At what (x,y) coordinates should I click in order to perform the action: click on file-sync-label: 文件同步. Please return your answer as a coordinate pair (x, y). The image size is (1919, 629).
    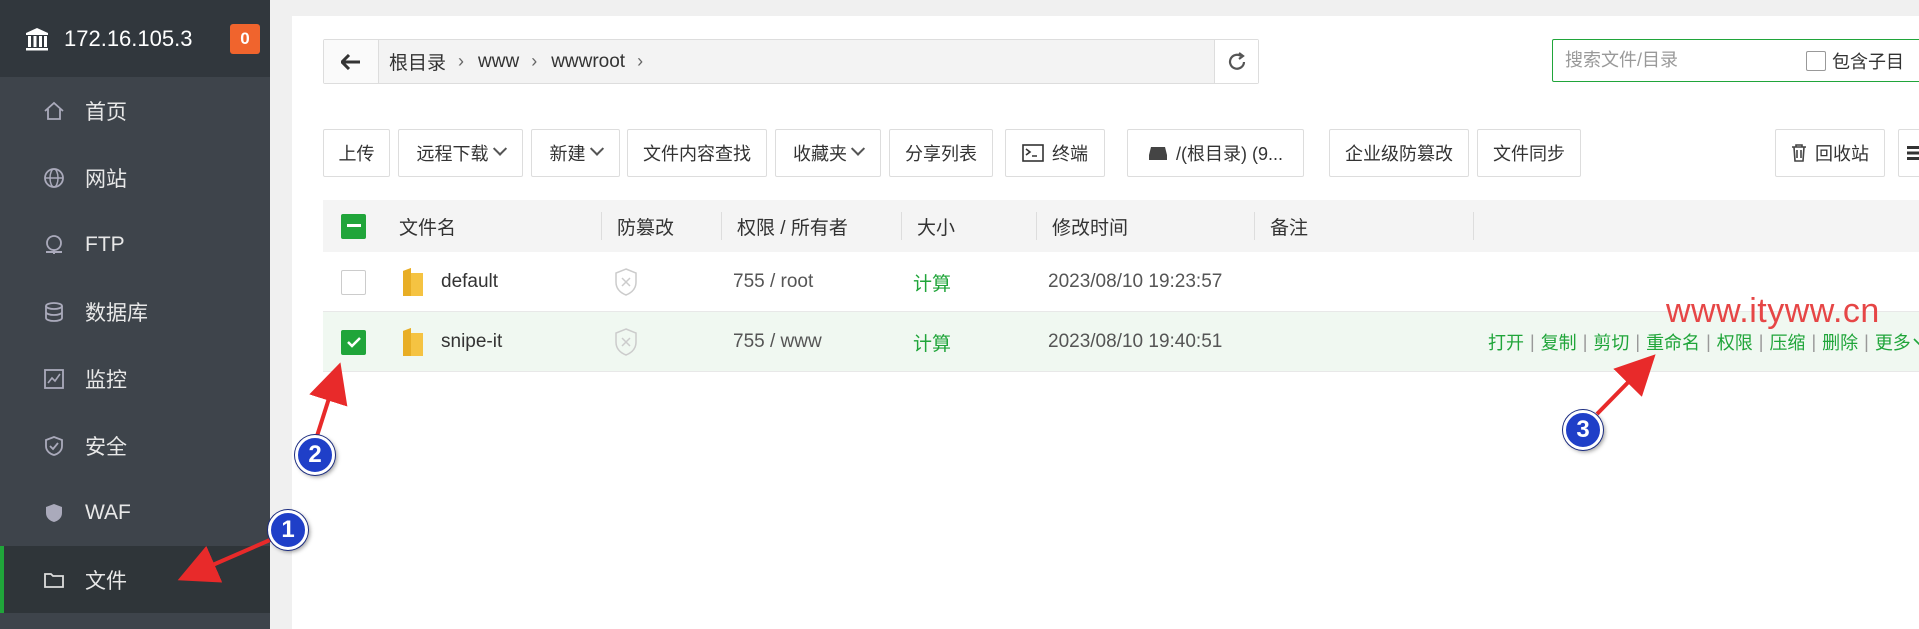
    Looking at the image, I should click on (1529, 154).